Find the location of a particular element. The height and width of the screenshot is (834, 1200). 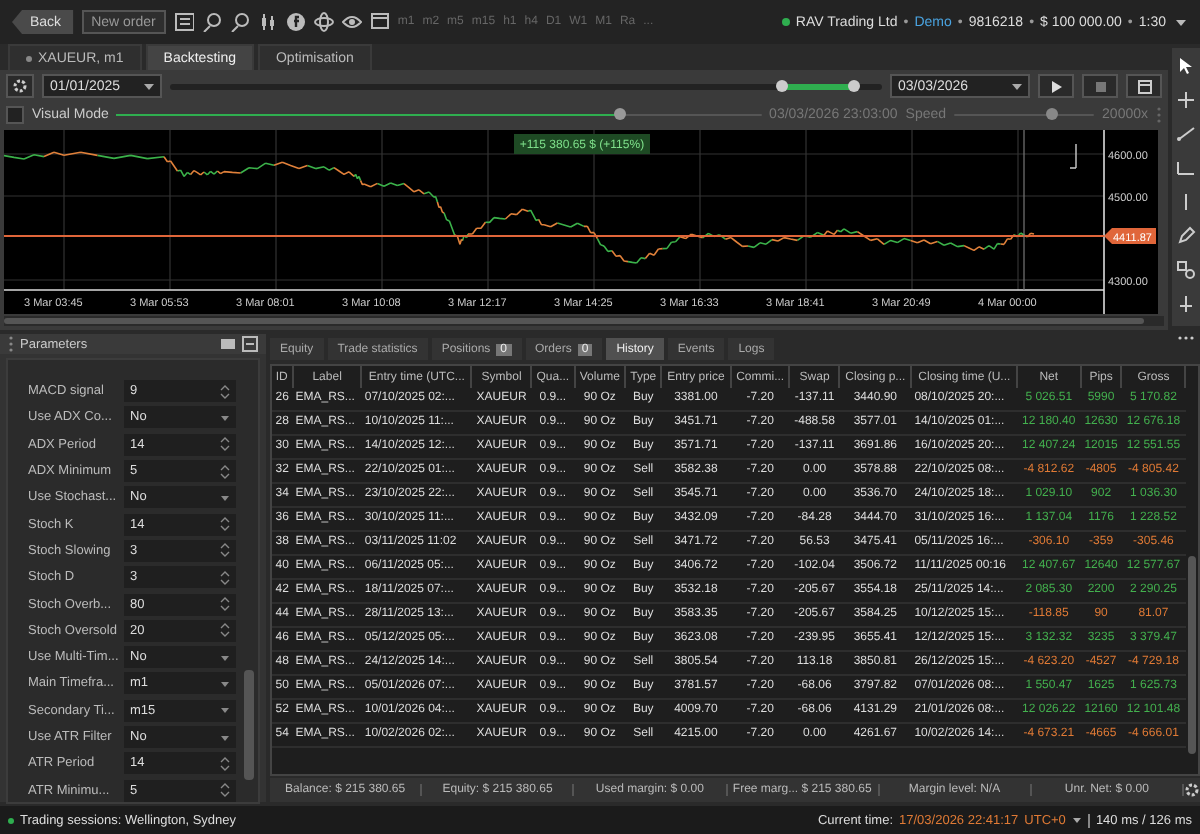

settings-button is located at coordinates (20, 86).